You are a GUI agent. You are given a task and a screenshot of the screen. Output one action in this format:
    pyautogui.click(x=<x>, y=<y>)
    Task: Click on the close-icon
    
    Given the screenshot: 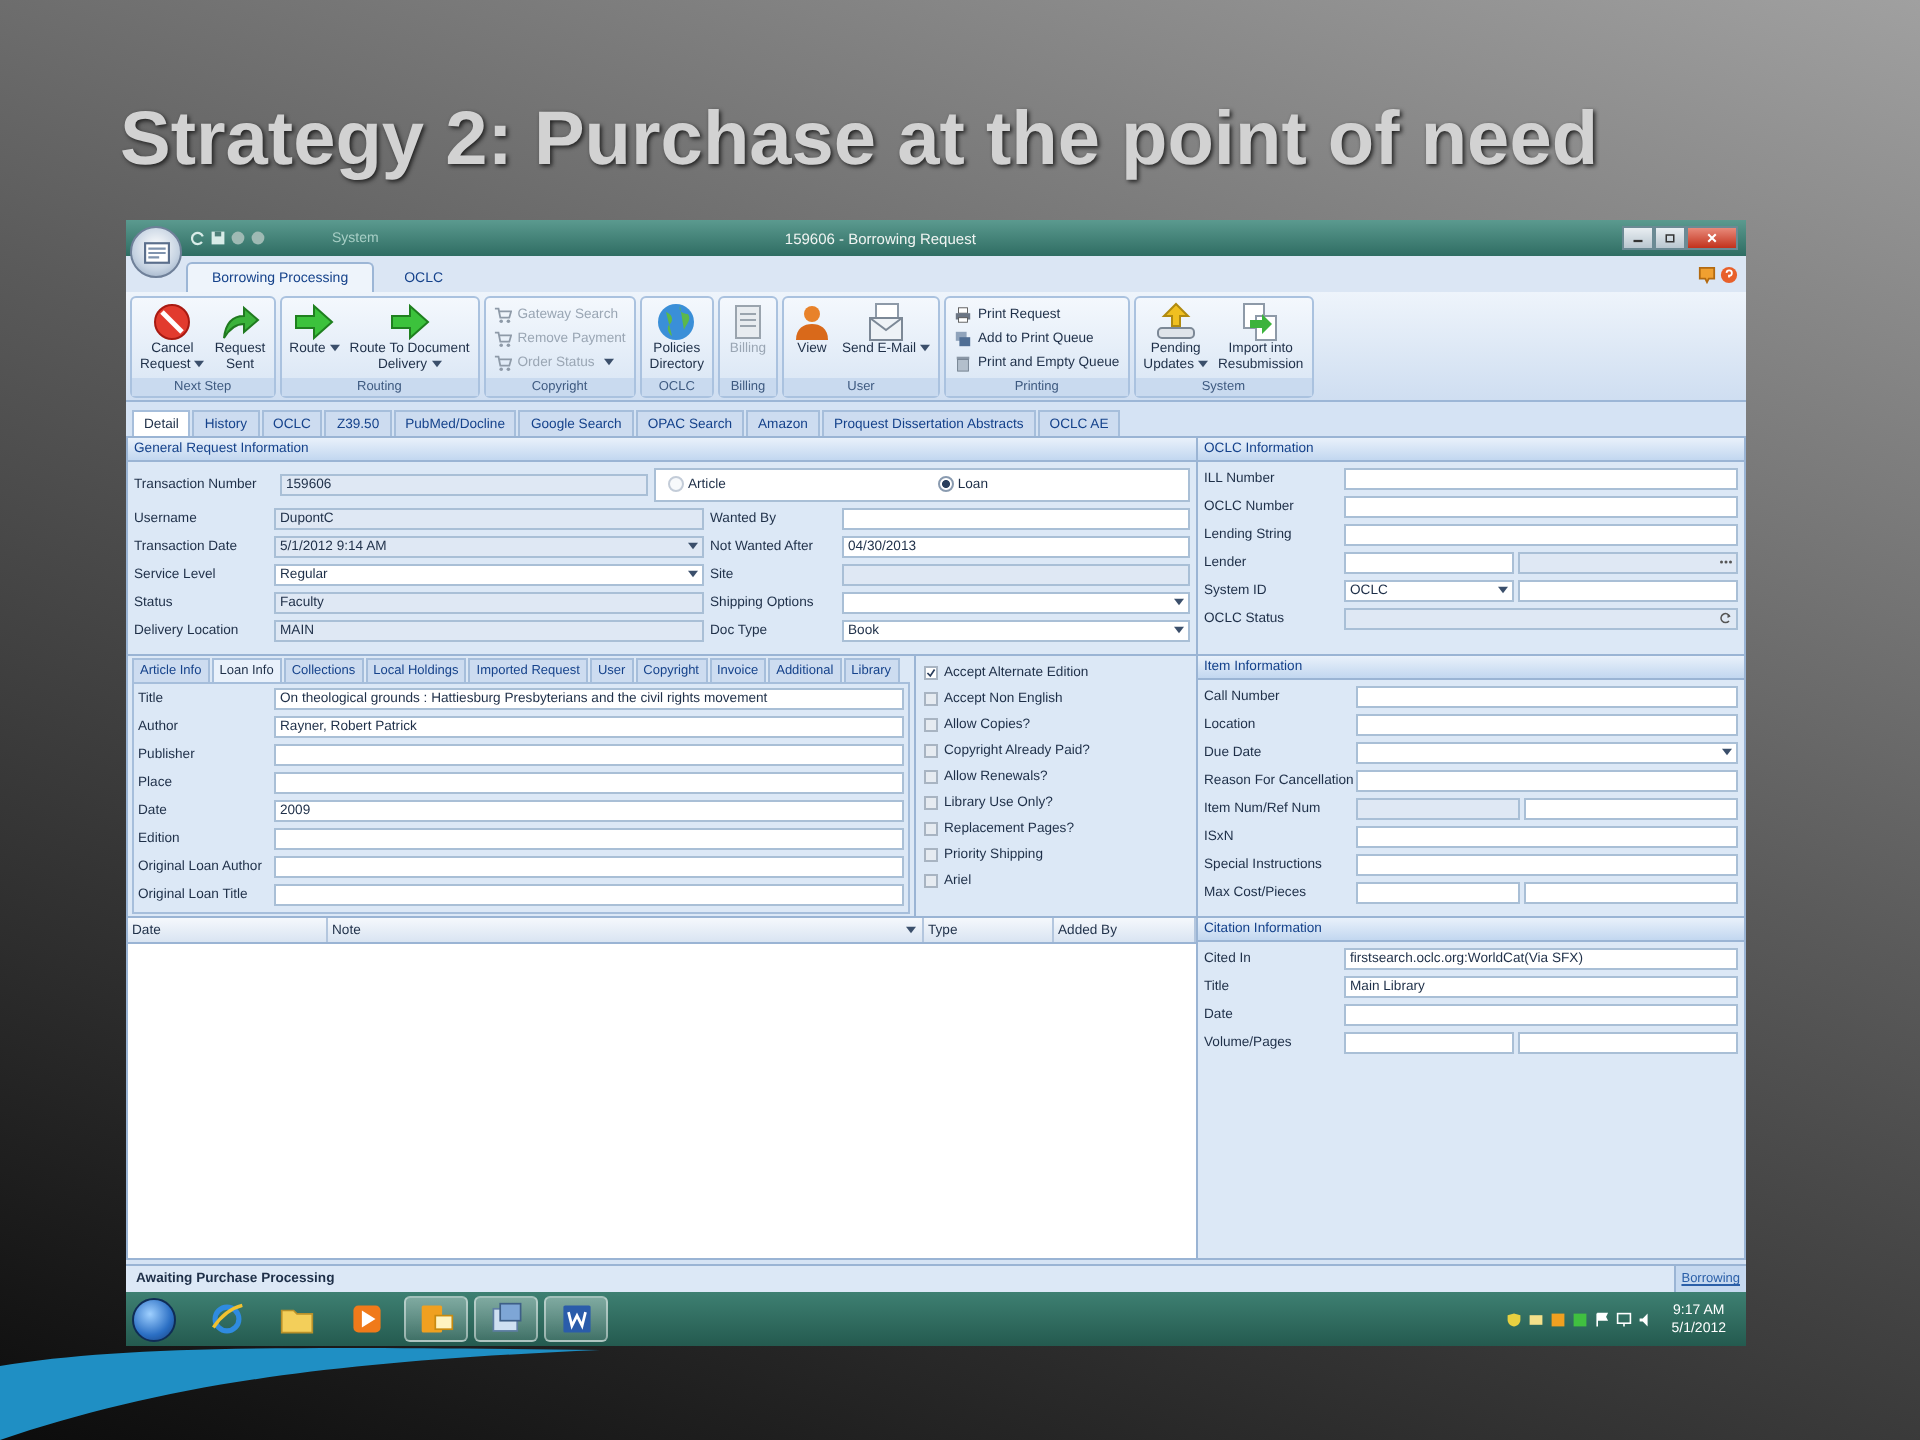 What is the action you would take?
    pyautogui.click(x=1712, y=238)
    